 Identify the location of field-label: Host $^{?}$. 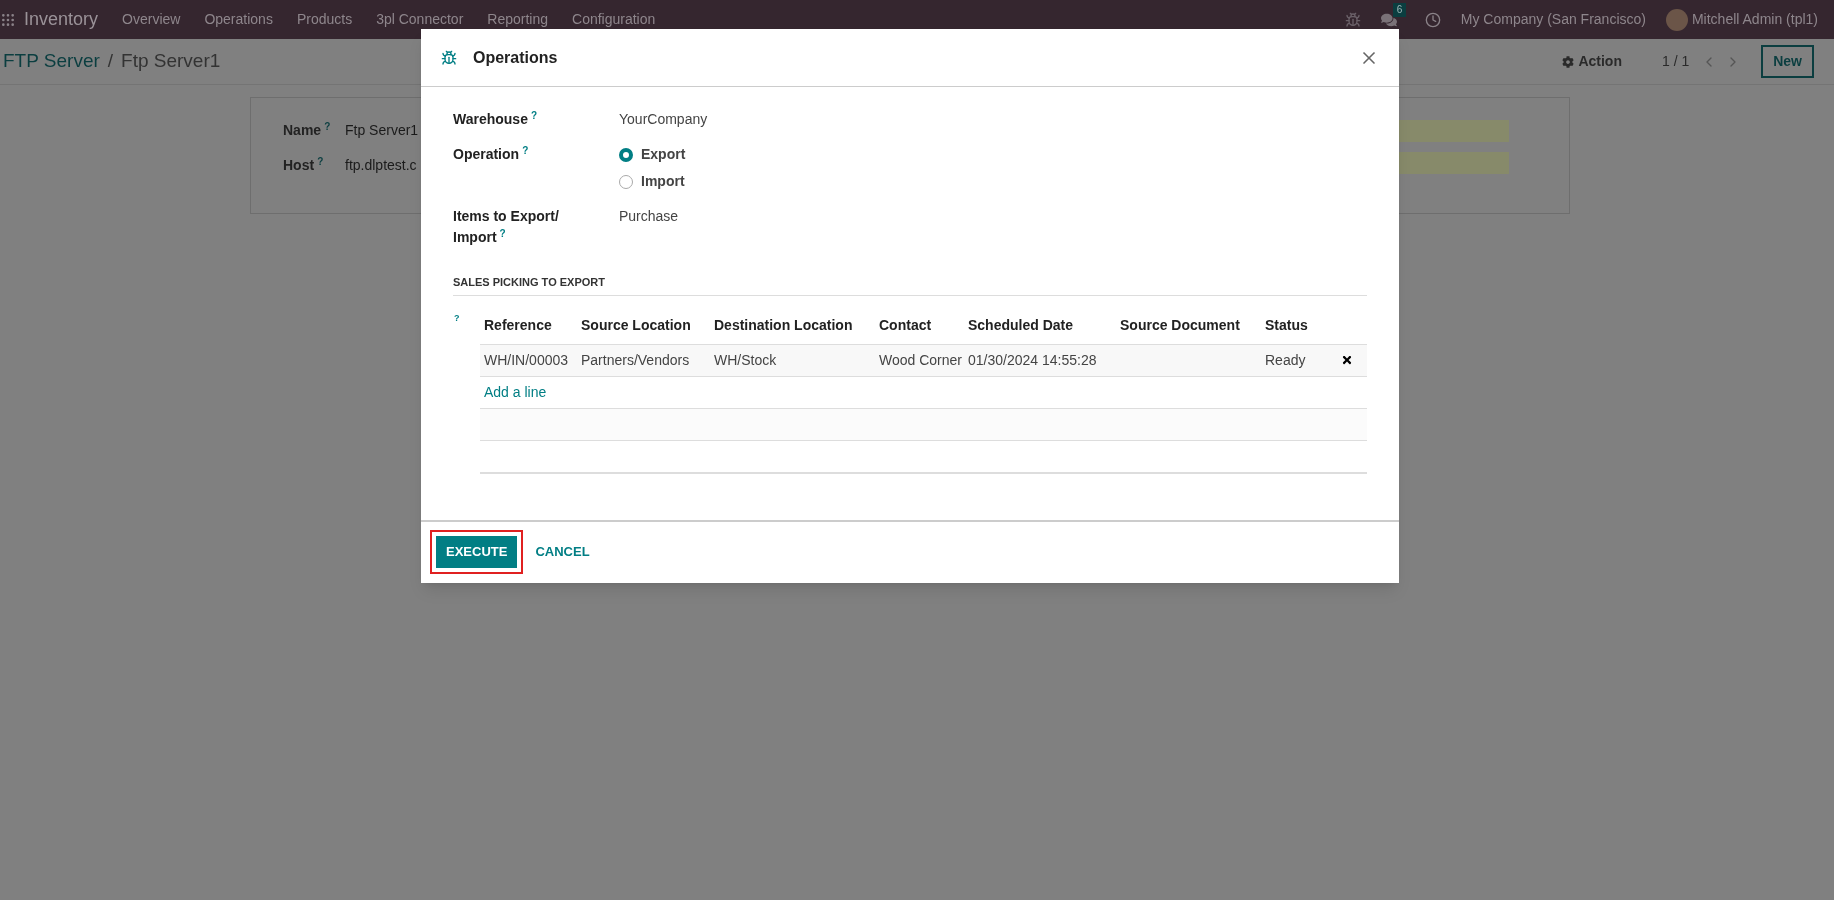
(304, 165).